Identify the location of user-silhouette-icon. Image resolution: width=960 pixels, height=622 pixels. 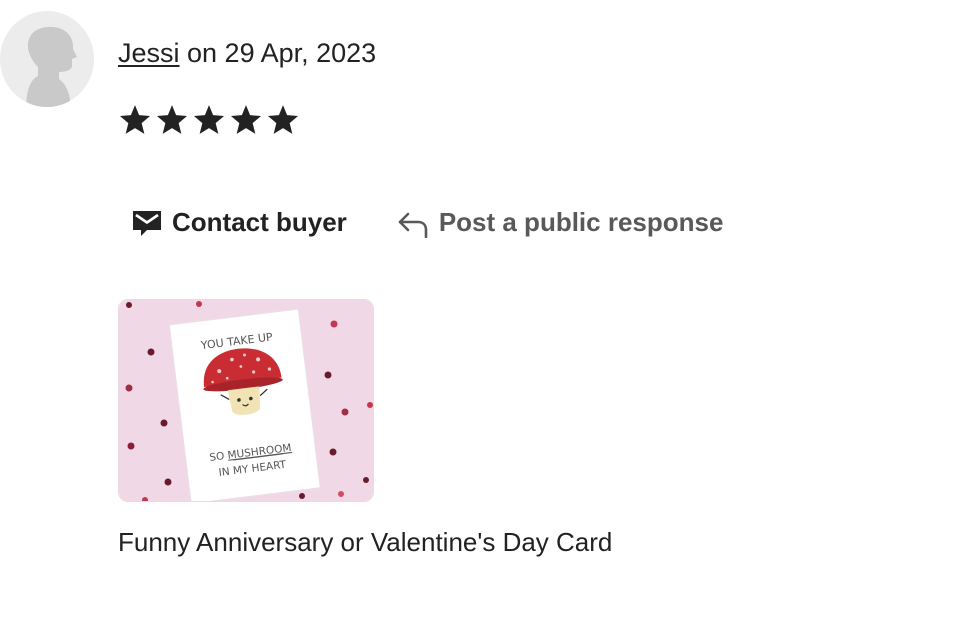
(51, 66).